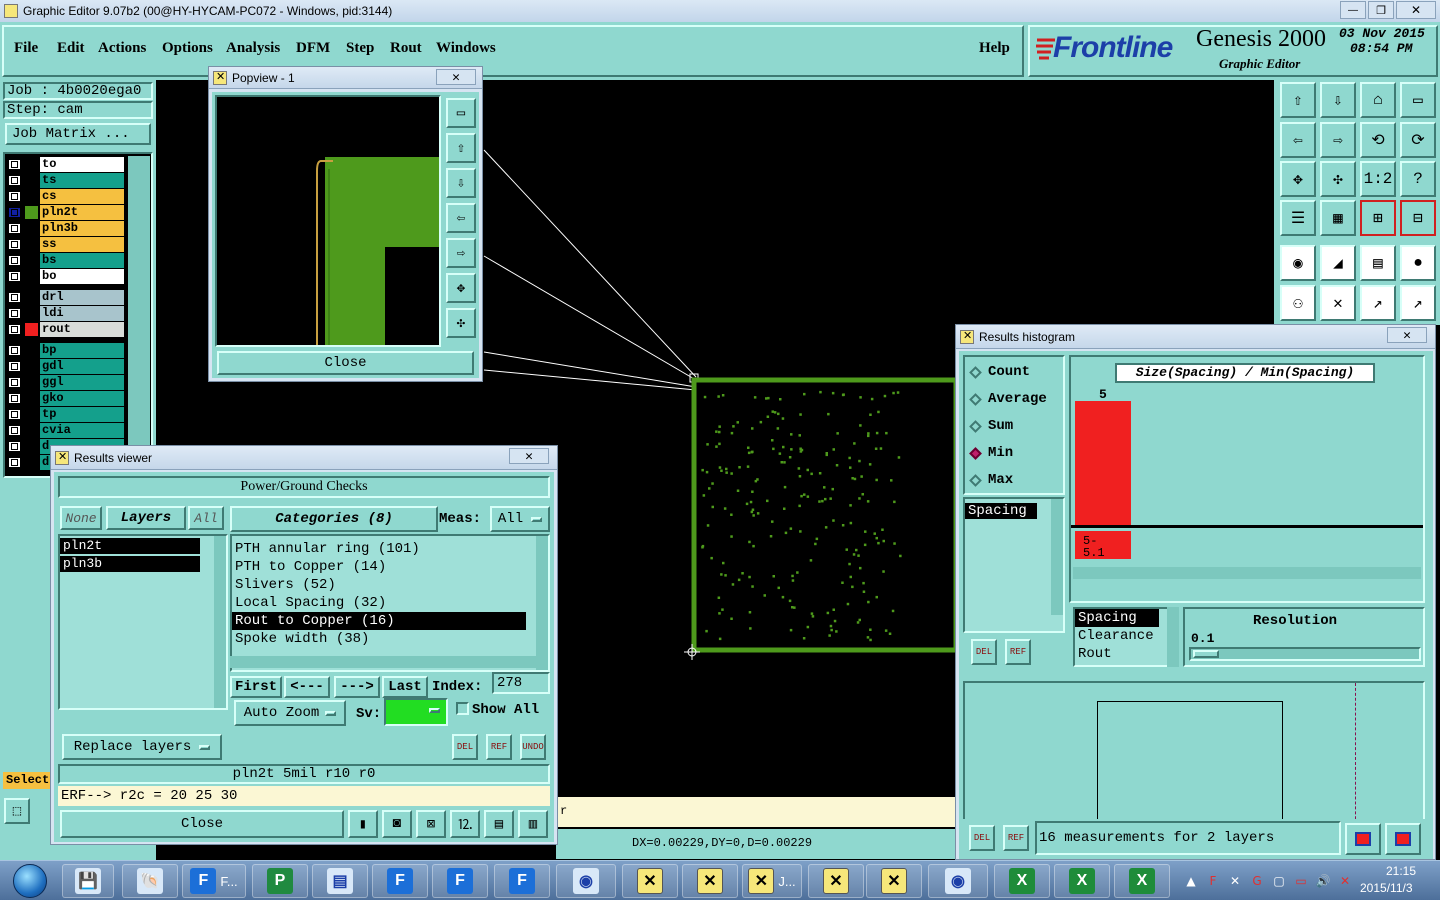 The height and width of the screenshot is (900, 1440). Describe the element at coordinates (991, 480) in the screenshot. I see `stat-option-max: Max` at that location.